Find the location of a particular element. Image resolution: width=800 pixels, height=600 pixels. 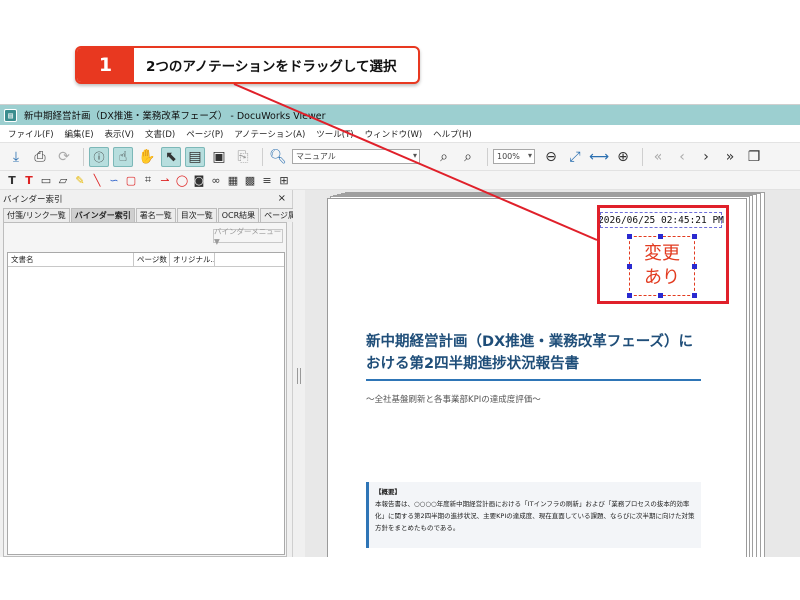

marker-icon: ✎ is located at coordinates (80, 180).